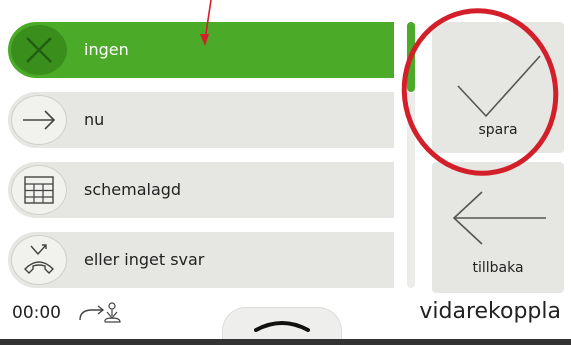  I want to click on checkmark-icon, so click(499, 86).